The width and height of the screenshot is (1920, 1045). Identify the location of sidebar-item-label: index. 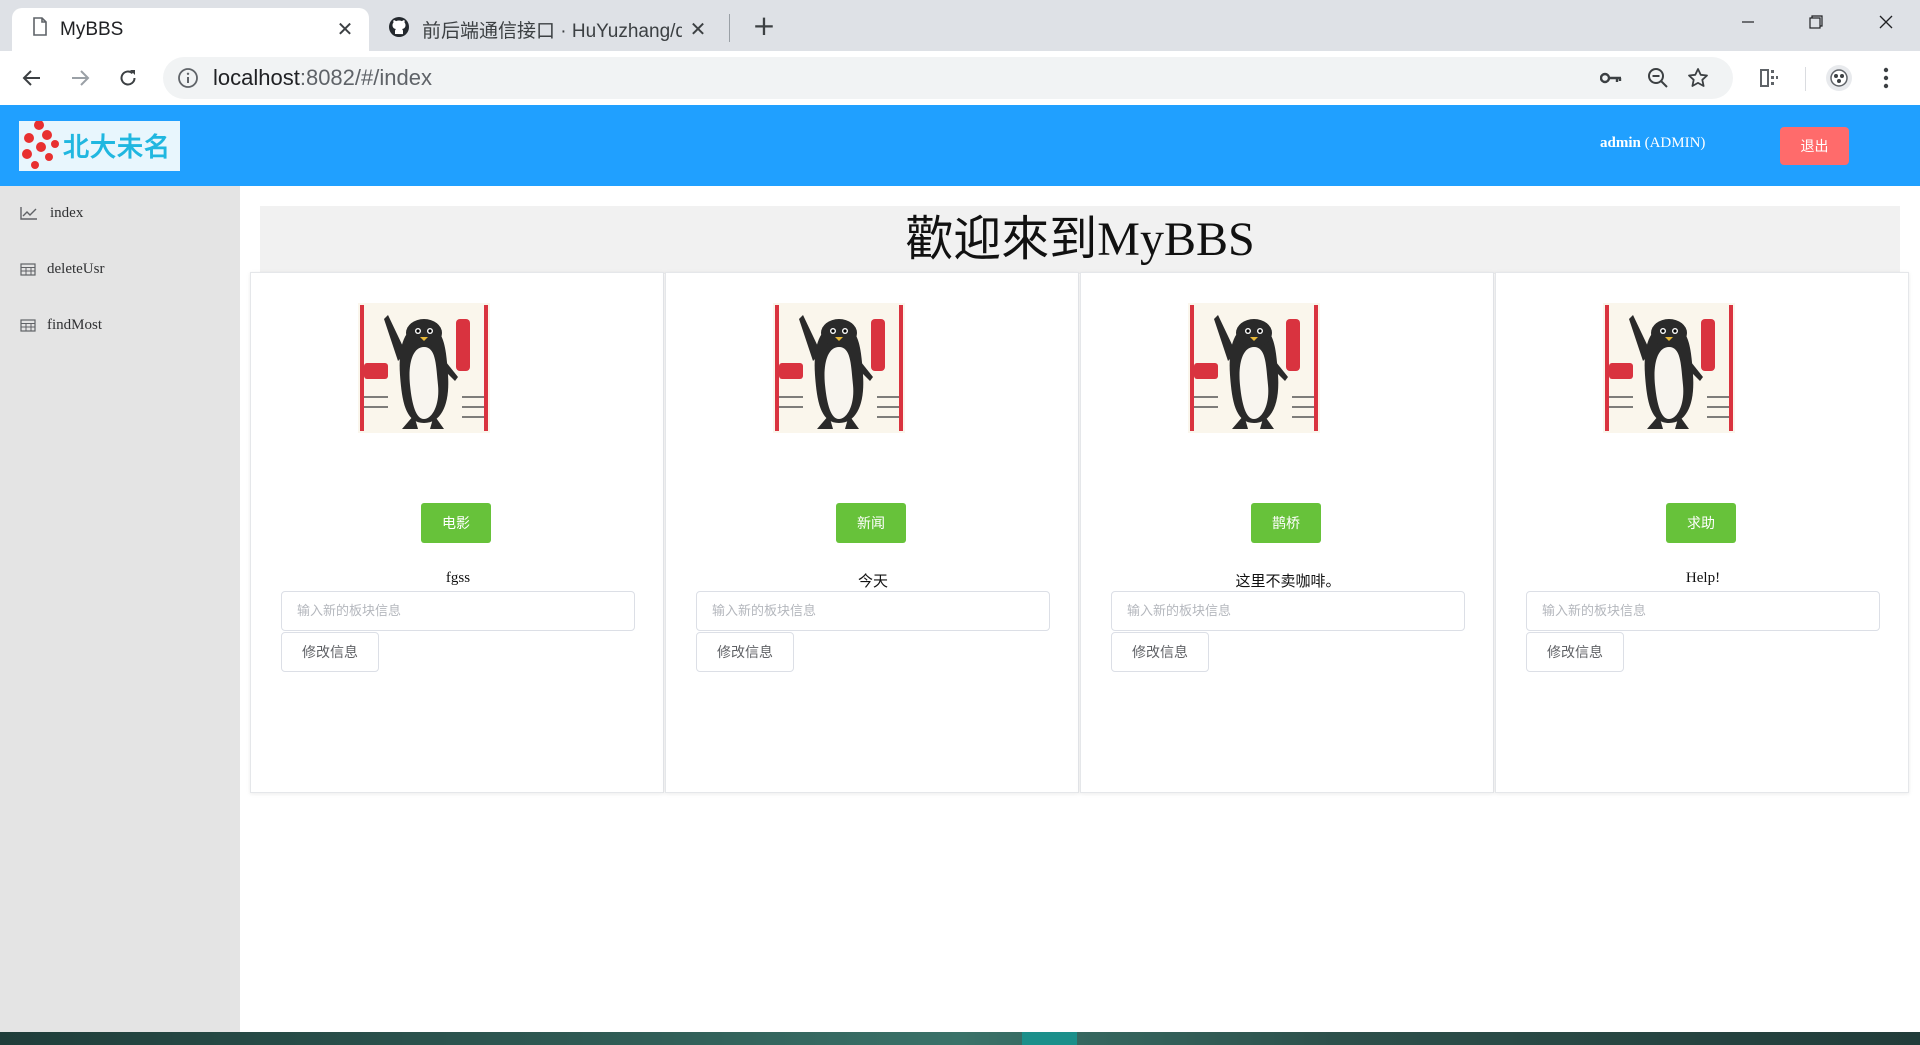
(67, 212).